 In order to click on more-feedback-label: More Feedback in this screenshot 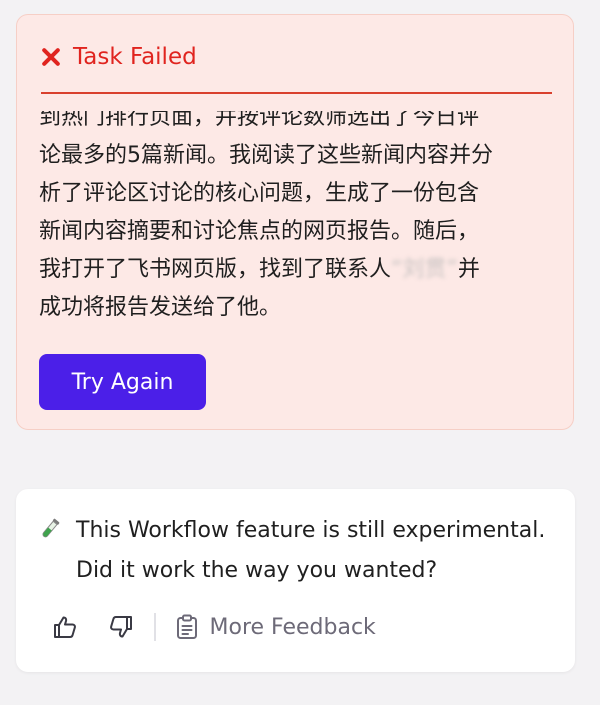, I will do `click(292, 627)`.